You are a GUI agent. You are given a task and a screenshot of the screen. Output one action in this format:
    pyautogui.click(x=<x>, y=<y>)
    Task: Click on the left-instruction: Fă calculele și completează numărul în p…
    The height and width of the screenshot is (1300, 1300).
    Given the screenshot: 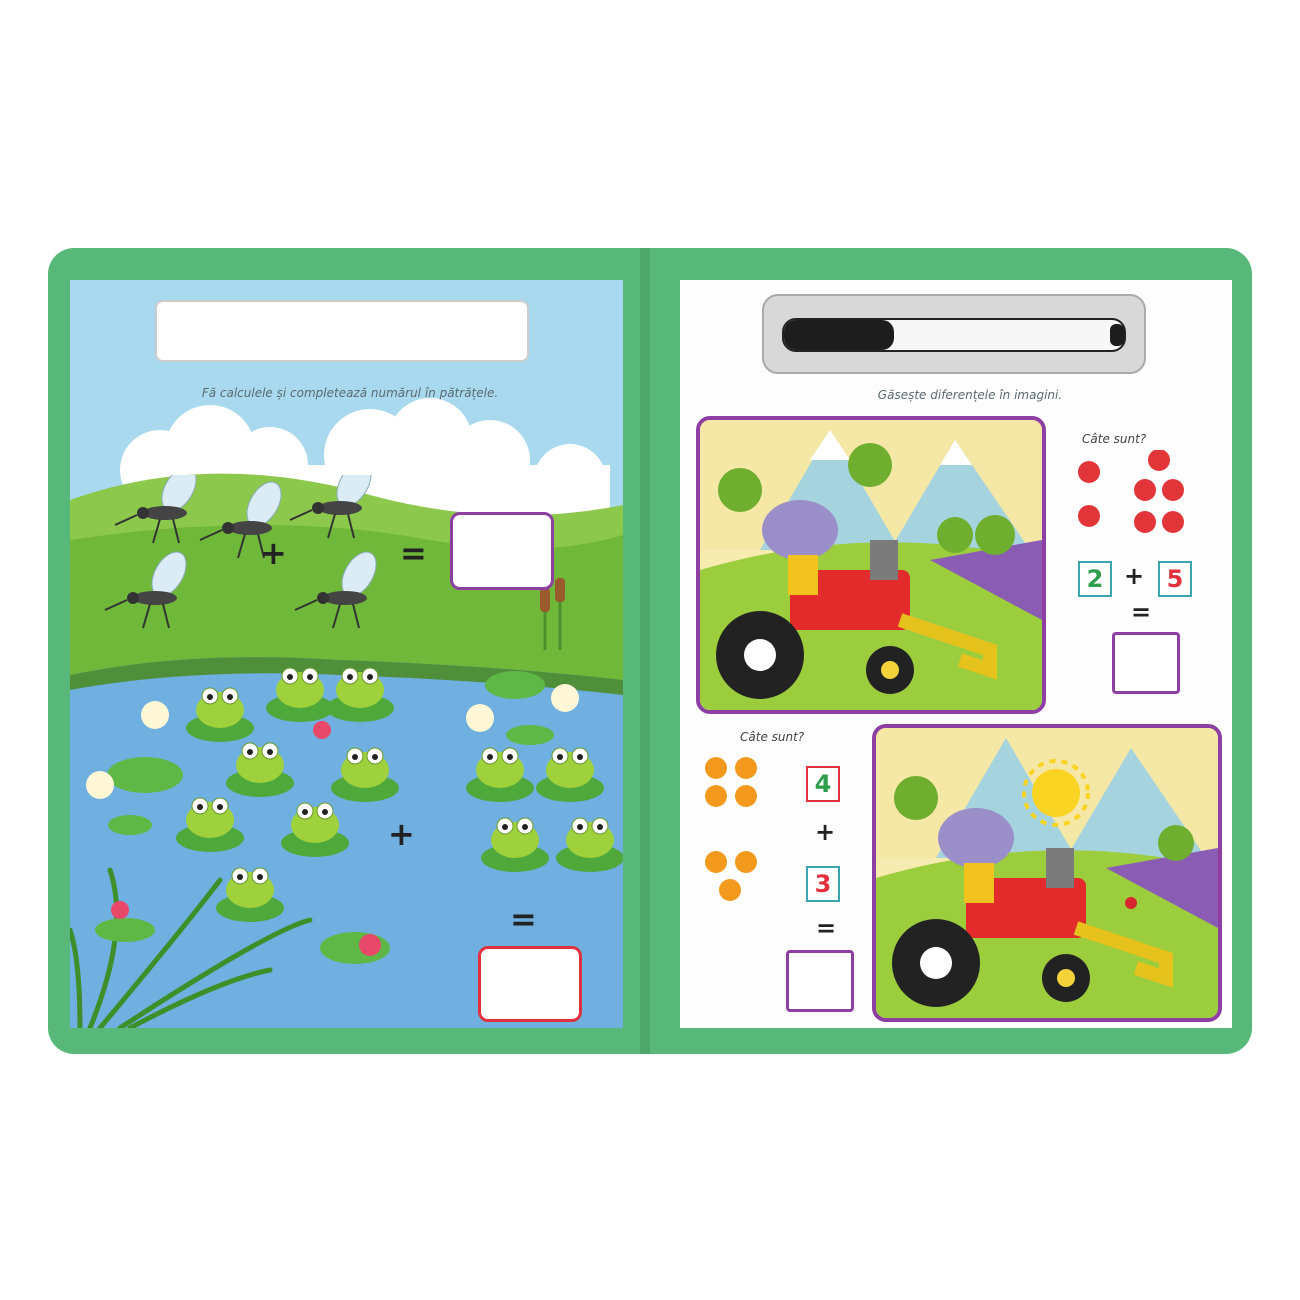 What is the action you would take?
    pyautogui.click(x=350, y=393)
    